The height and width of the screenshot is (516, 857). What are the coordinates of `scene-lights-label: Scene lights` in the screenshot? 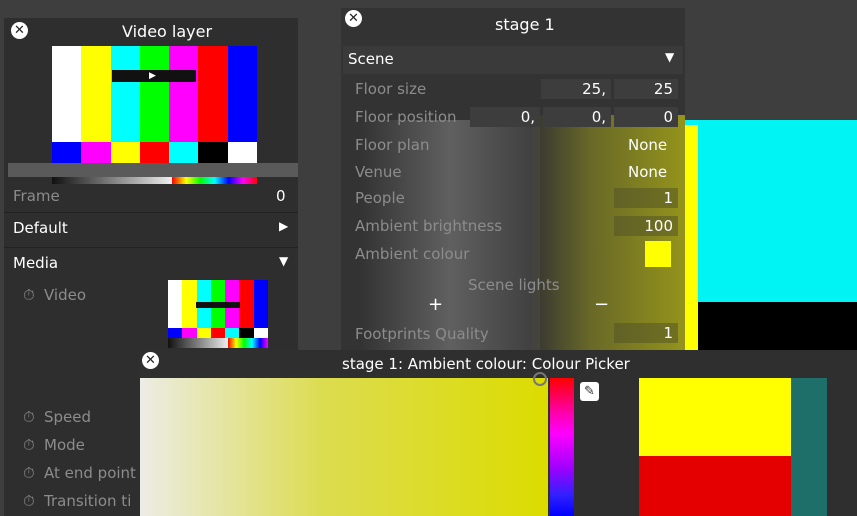 It's located at (514, 285).